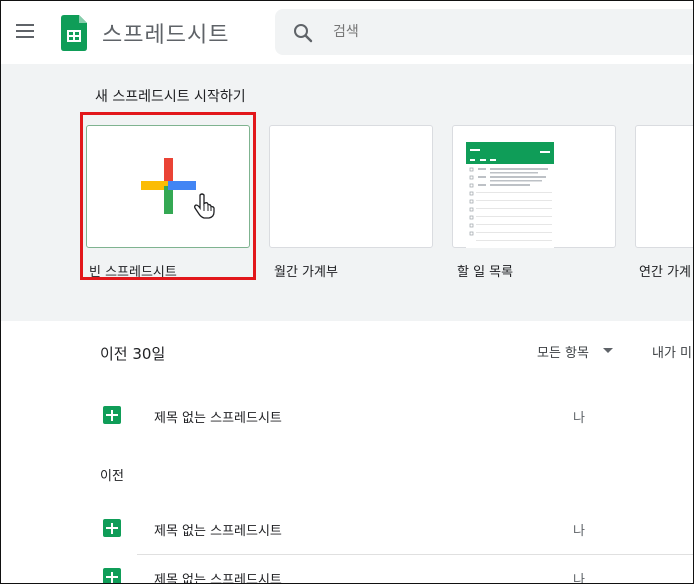 Image resolution: width=694 pixels, height=584 pixels. Describe the element at coordinates (112, 476) in the screenshot. I see `section-label: 이전` at that location.